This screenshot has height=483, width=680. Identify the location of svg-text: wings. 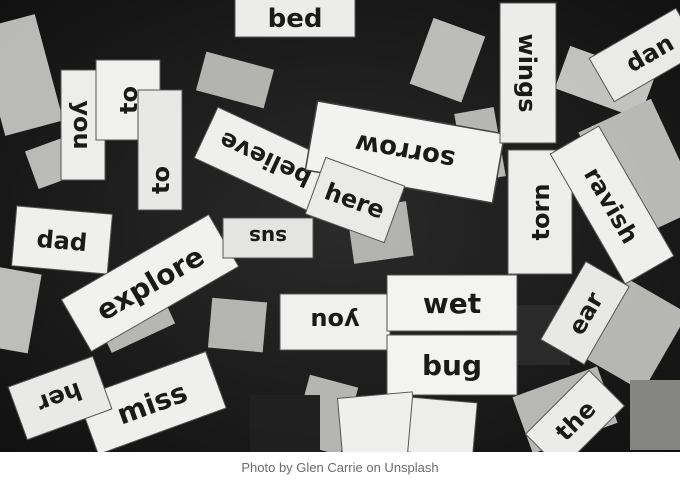
(527, 73).